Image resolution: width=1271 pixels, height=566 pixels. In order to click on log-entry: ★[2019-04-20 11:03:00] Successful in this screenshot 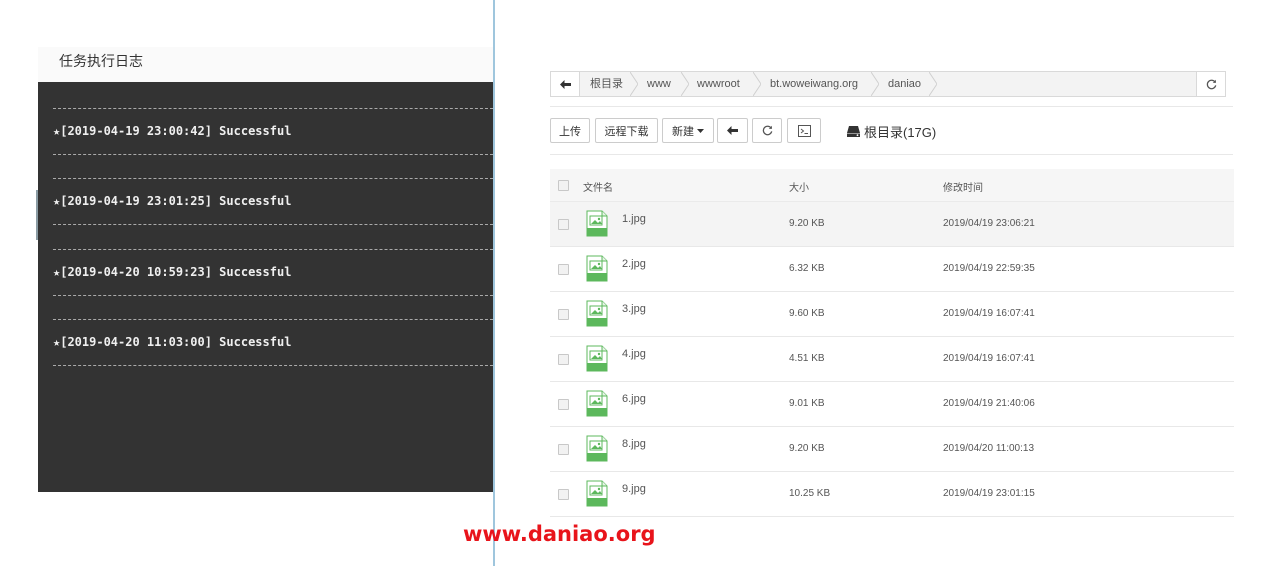, I will do `click(266, 329)`.